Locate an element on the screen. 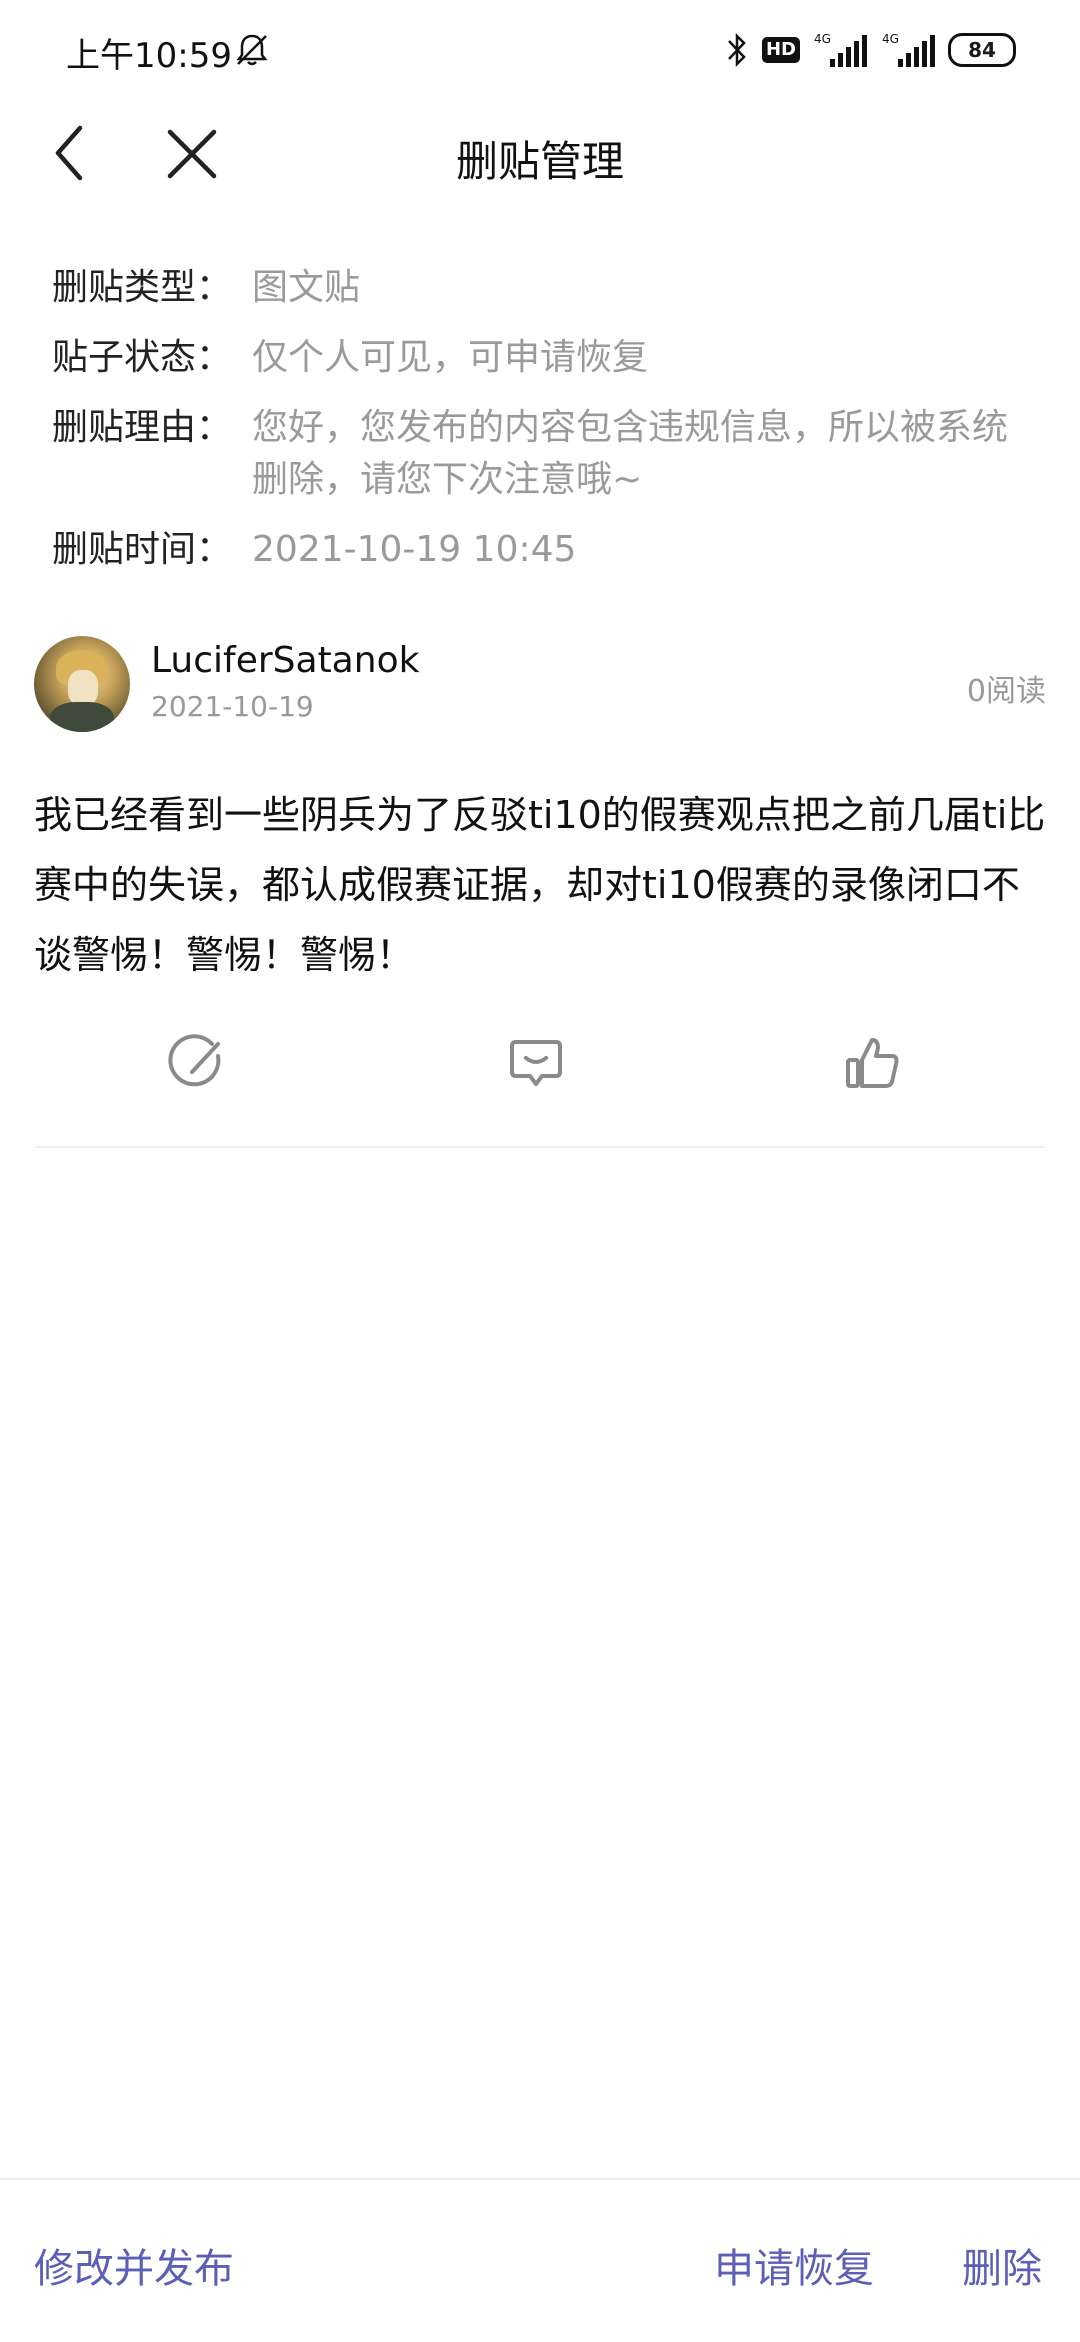 The width and height of the screenshot is (1080, 2342). bluetooth-icon is located at coordinates (737, 50).